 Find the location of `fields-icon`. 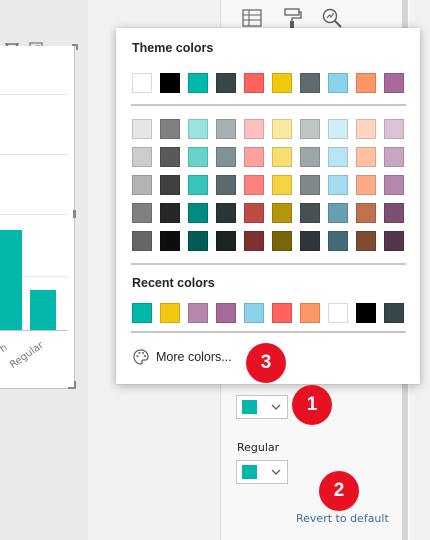

fields-icon is located at coordinates (252, 18).